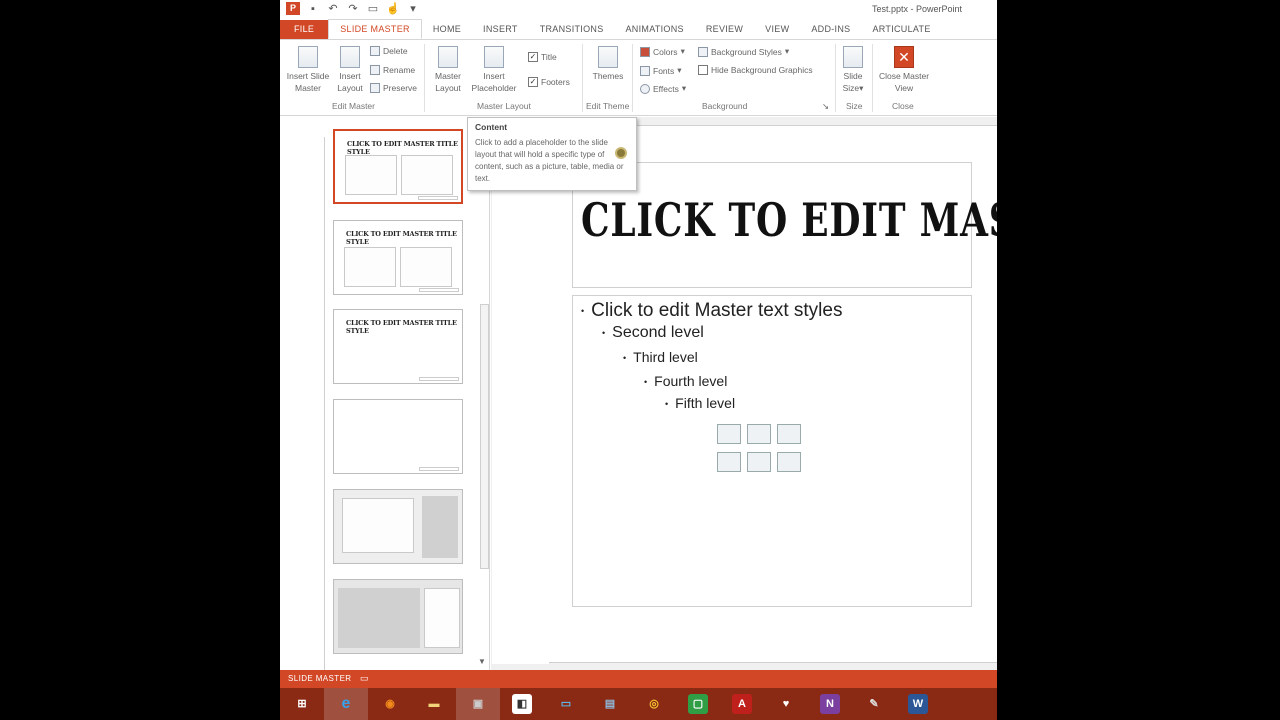 The width and height of the screenshot is (1280, 720). What do you see at coordinates (789, 434) in the screenshot?
I see `insert-smartart-icon` at bounding box center [789, 434].